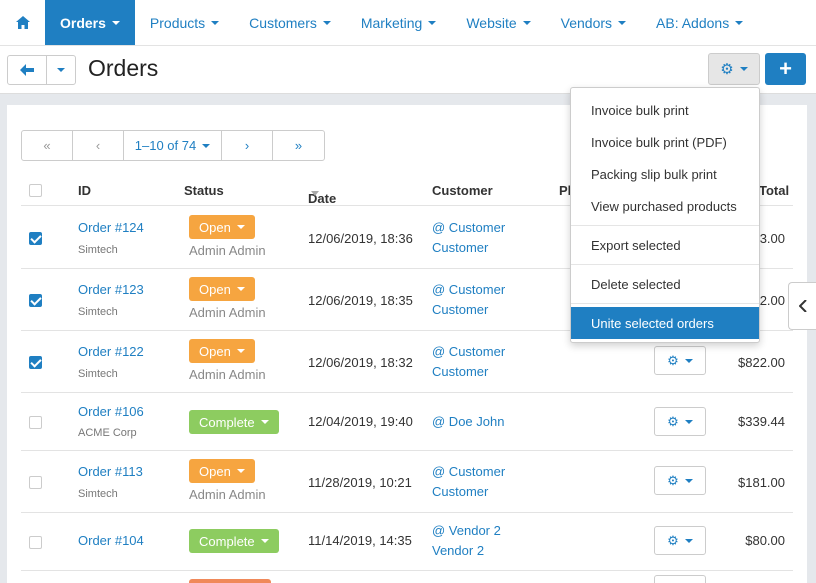 The width and height of the screenshot is (816, 583). What do you see at coordinates (290, 22) in the screenshot?
I see `nav-customers: Customers` at bounding box center [290, 22].